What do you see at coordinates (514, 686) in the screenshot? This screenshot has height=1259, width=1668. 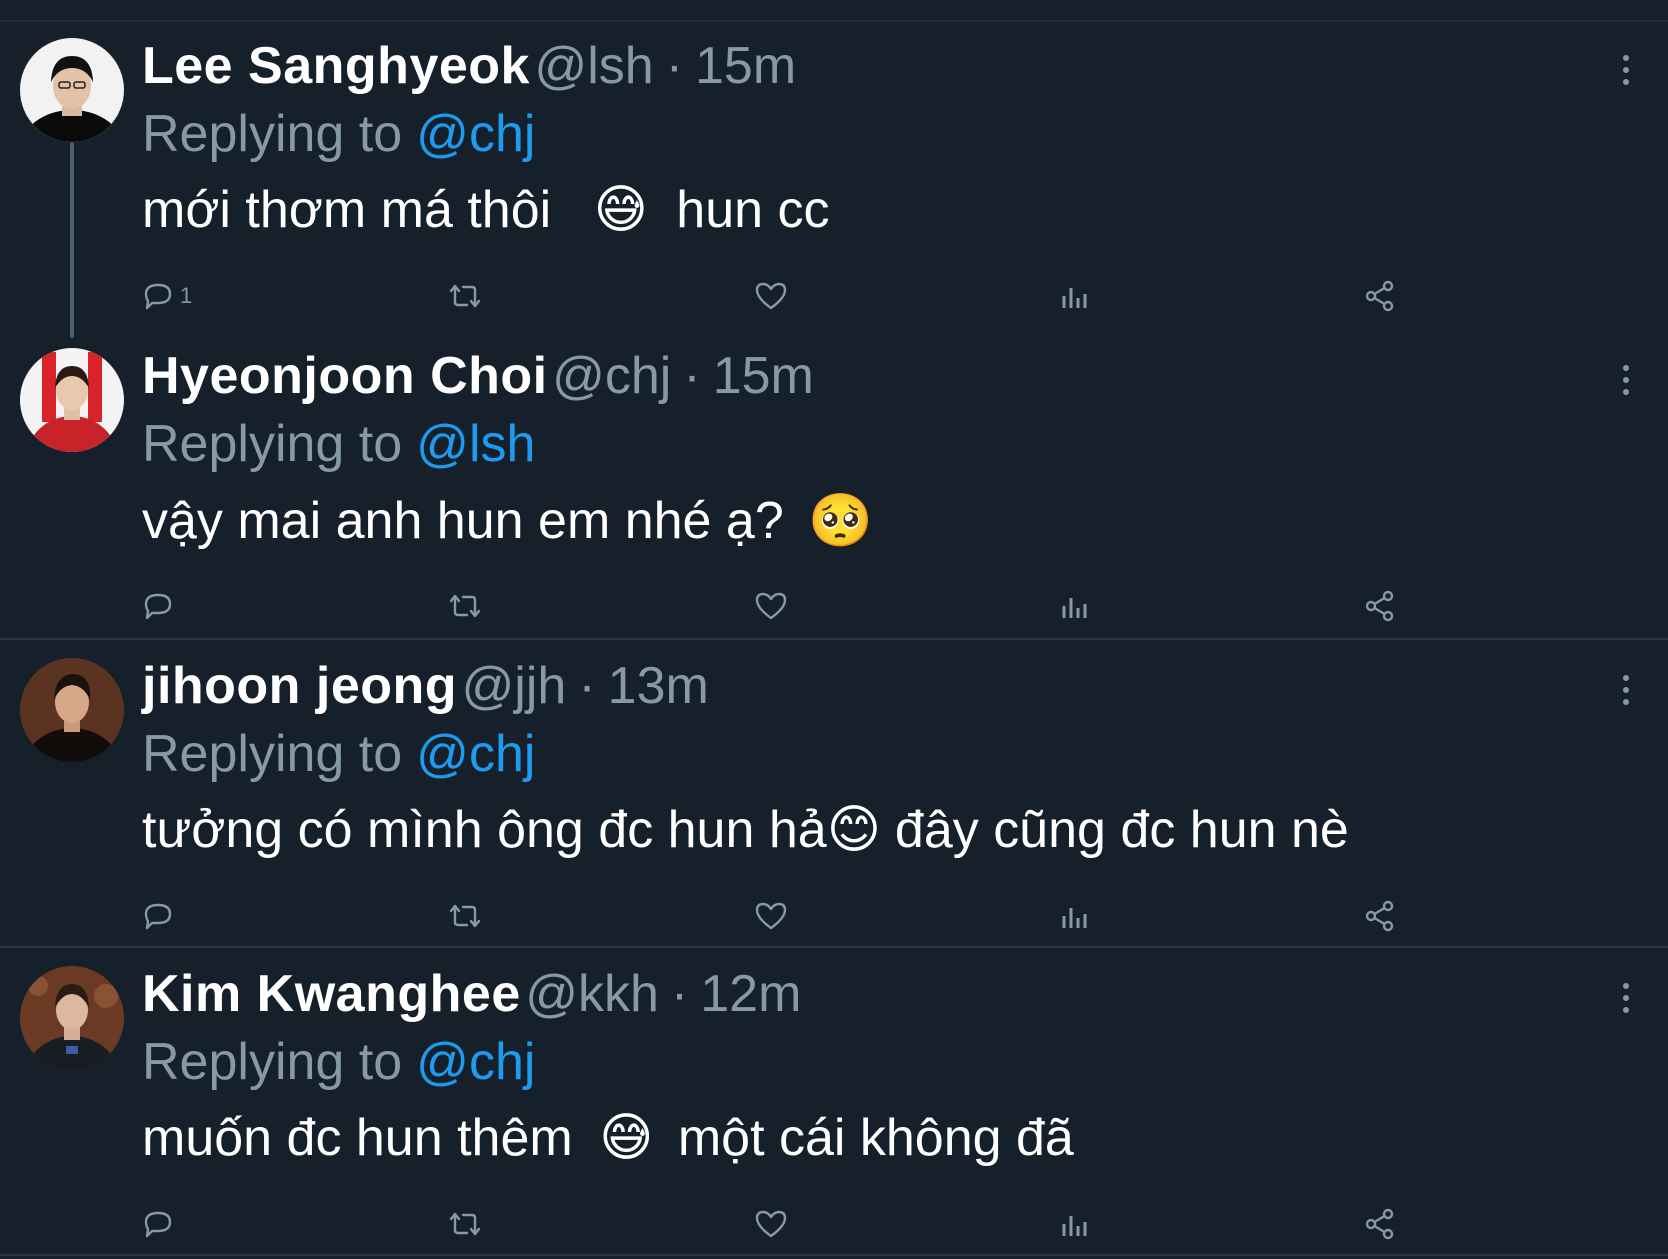 I see `user-handle: @jjh` at bounding box center [514, 686].